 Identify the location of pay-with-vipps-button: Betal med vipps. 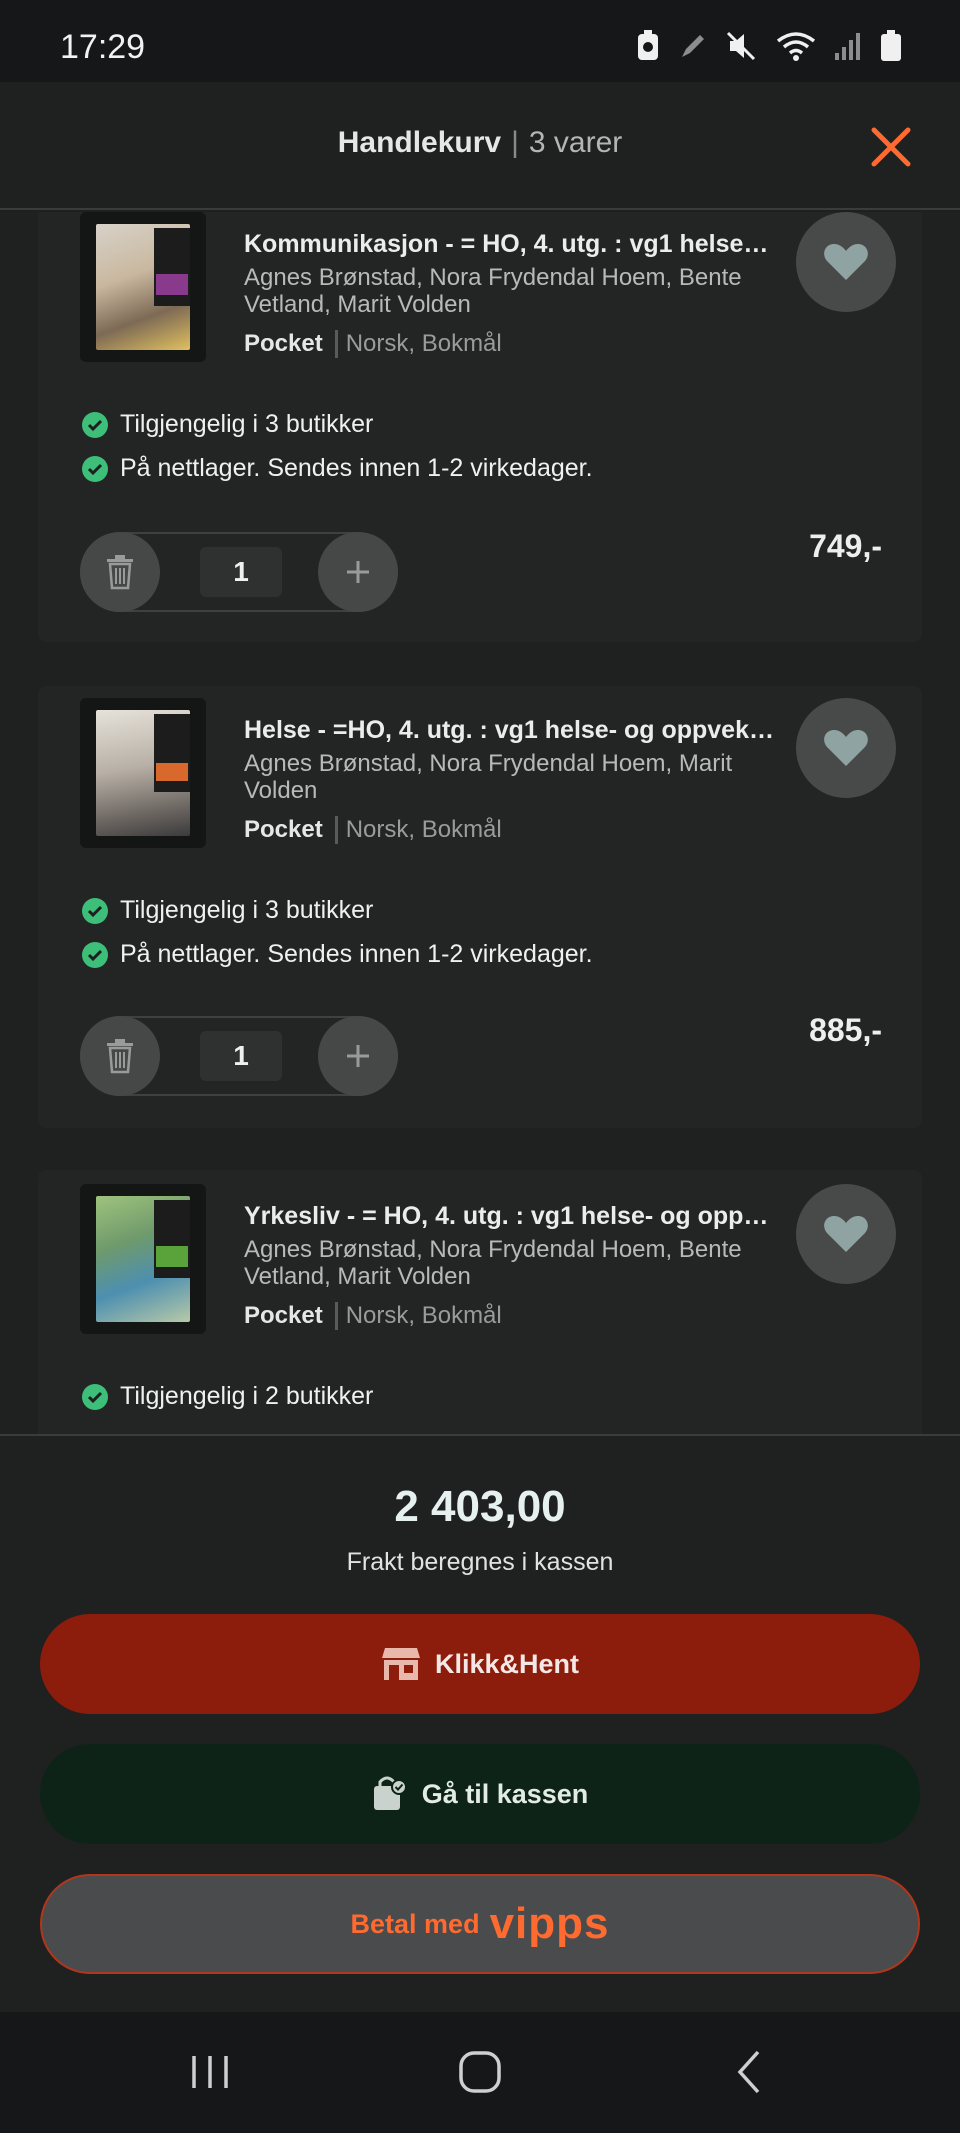
(480, 1924).